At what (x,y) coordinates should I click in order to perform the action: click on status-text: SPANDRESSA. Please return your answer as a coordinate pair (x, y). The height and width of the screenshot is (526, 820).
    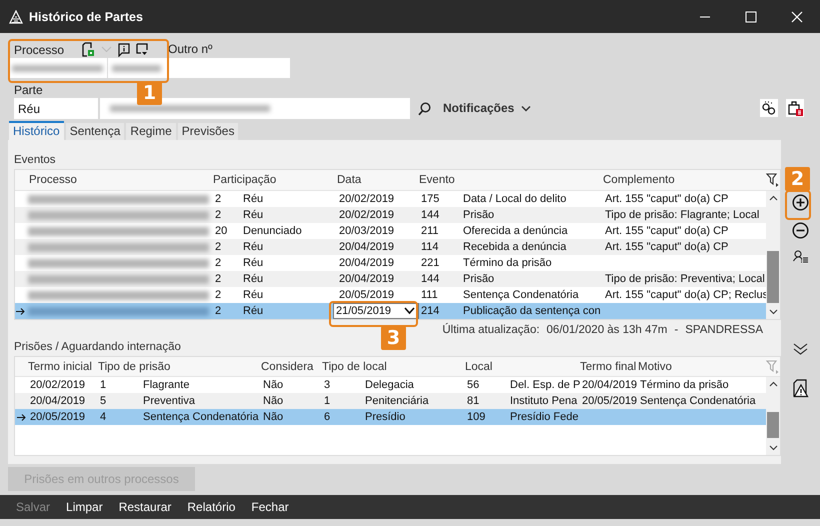
    Looking at the image, I should click on (724, 331).